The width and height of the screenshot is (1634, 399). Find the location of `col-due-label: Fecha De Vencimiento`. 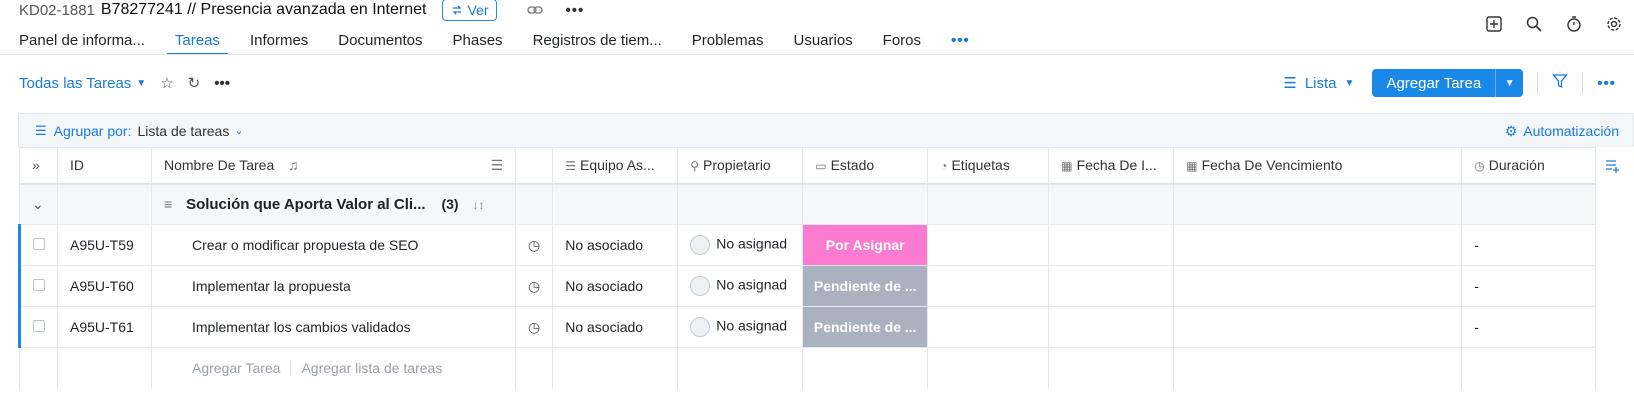

col-due-label: Fecha De Vencimiento is located at coordinates (1272, 165).